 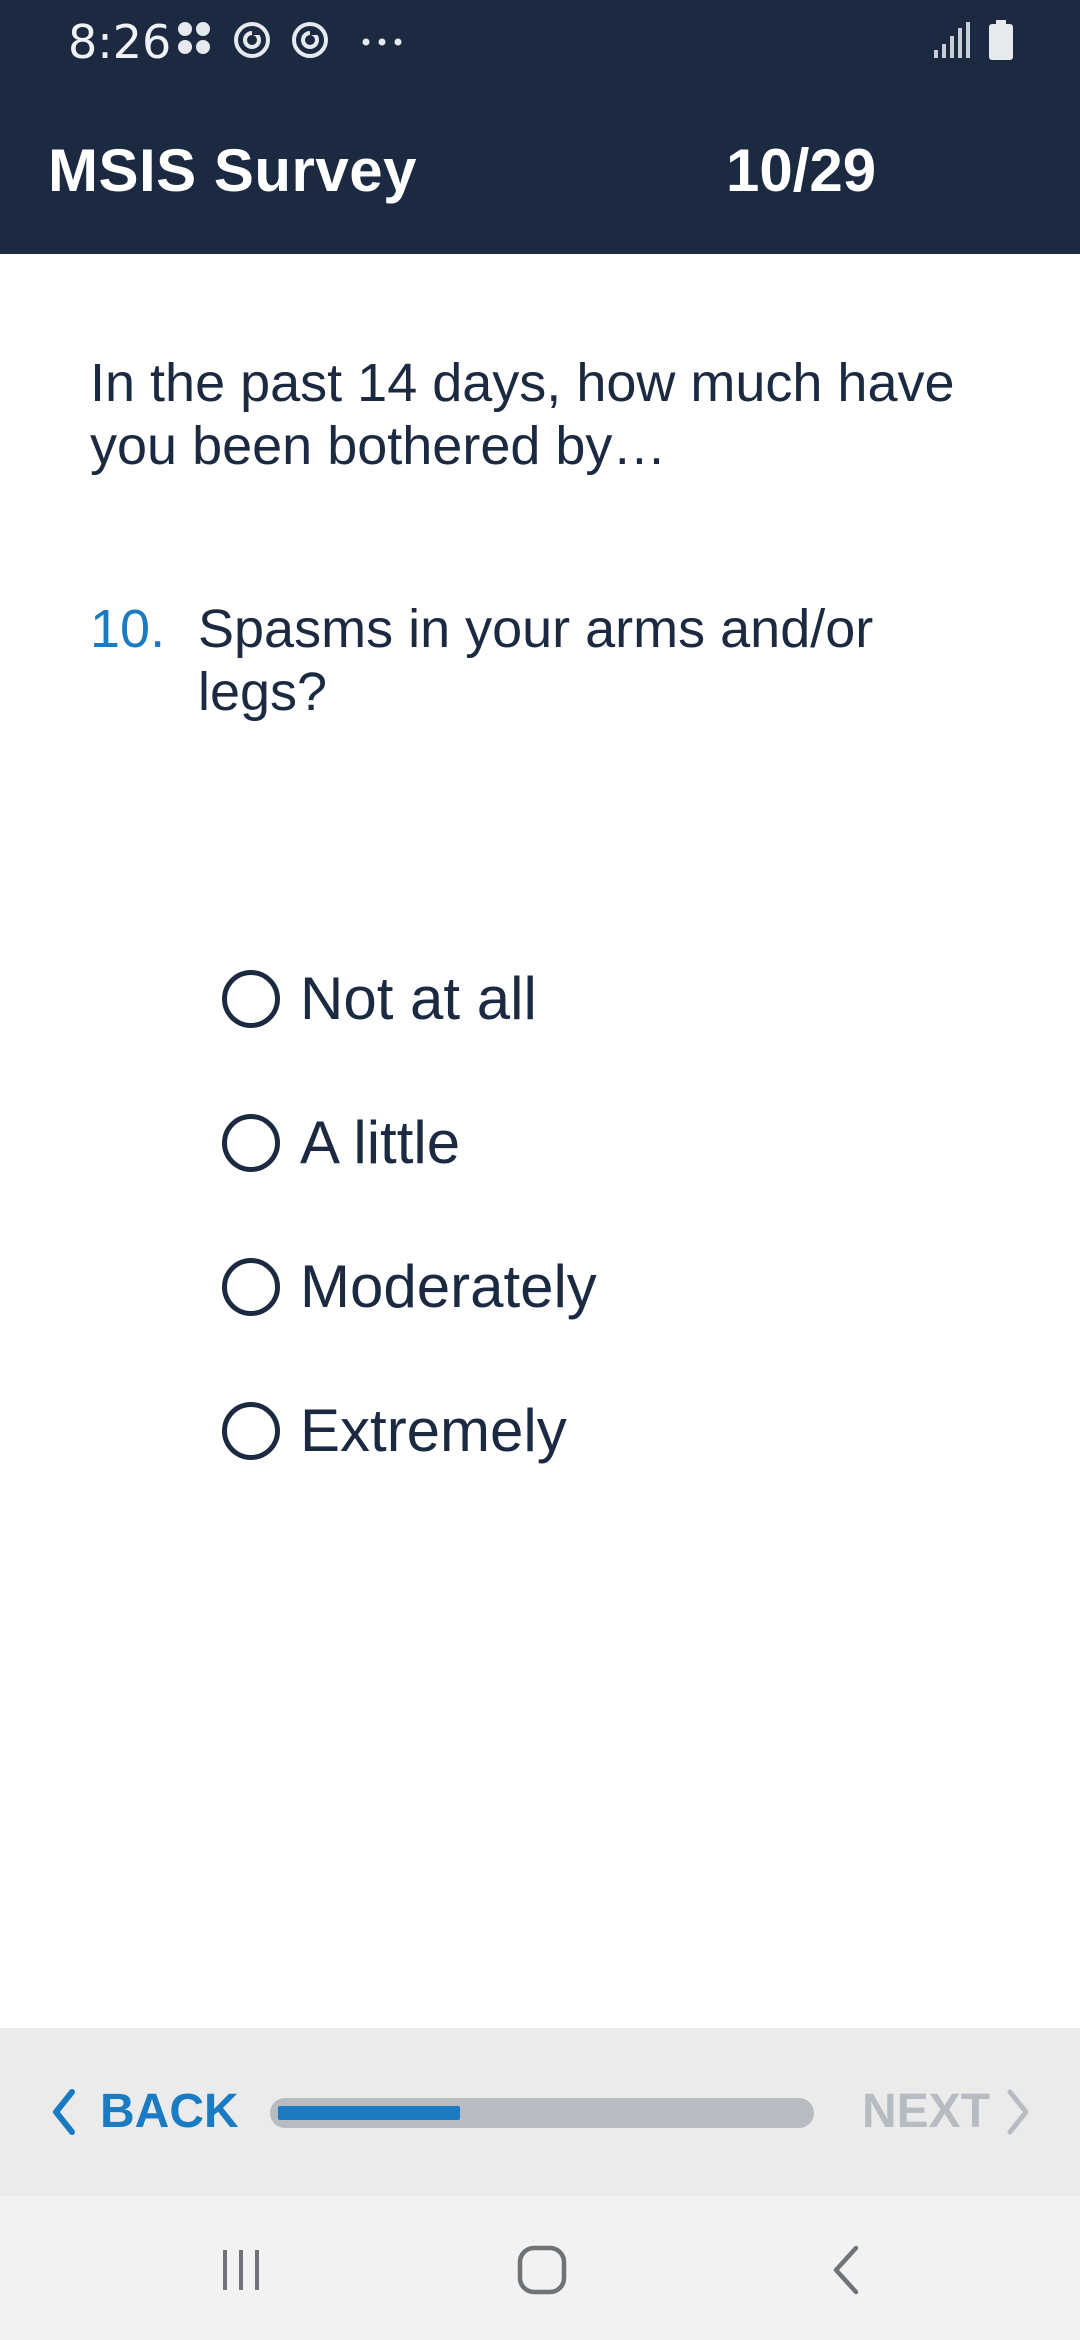 I want to click on recent-apps-icon, so click(x=241, y=2270).